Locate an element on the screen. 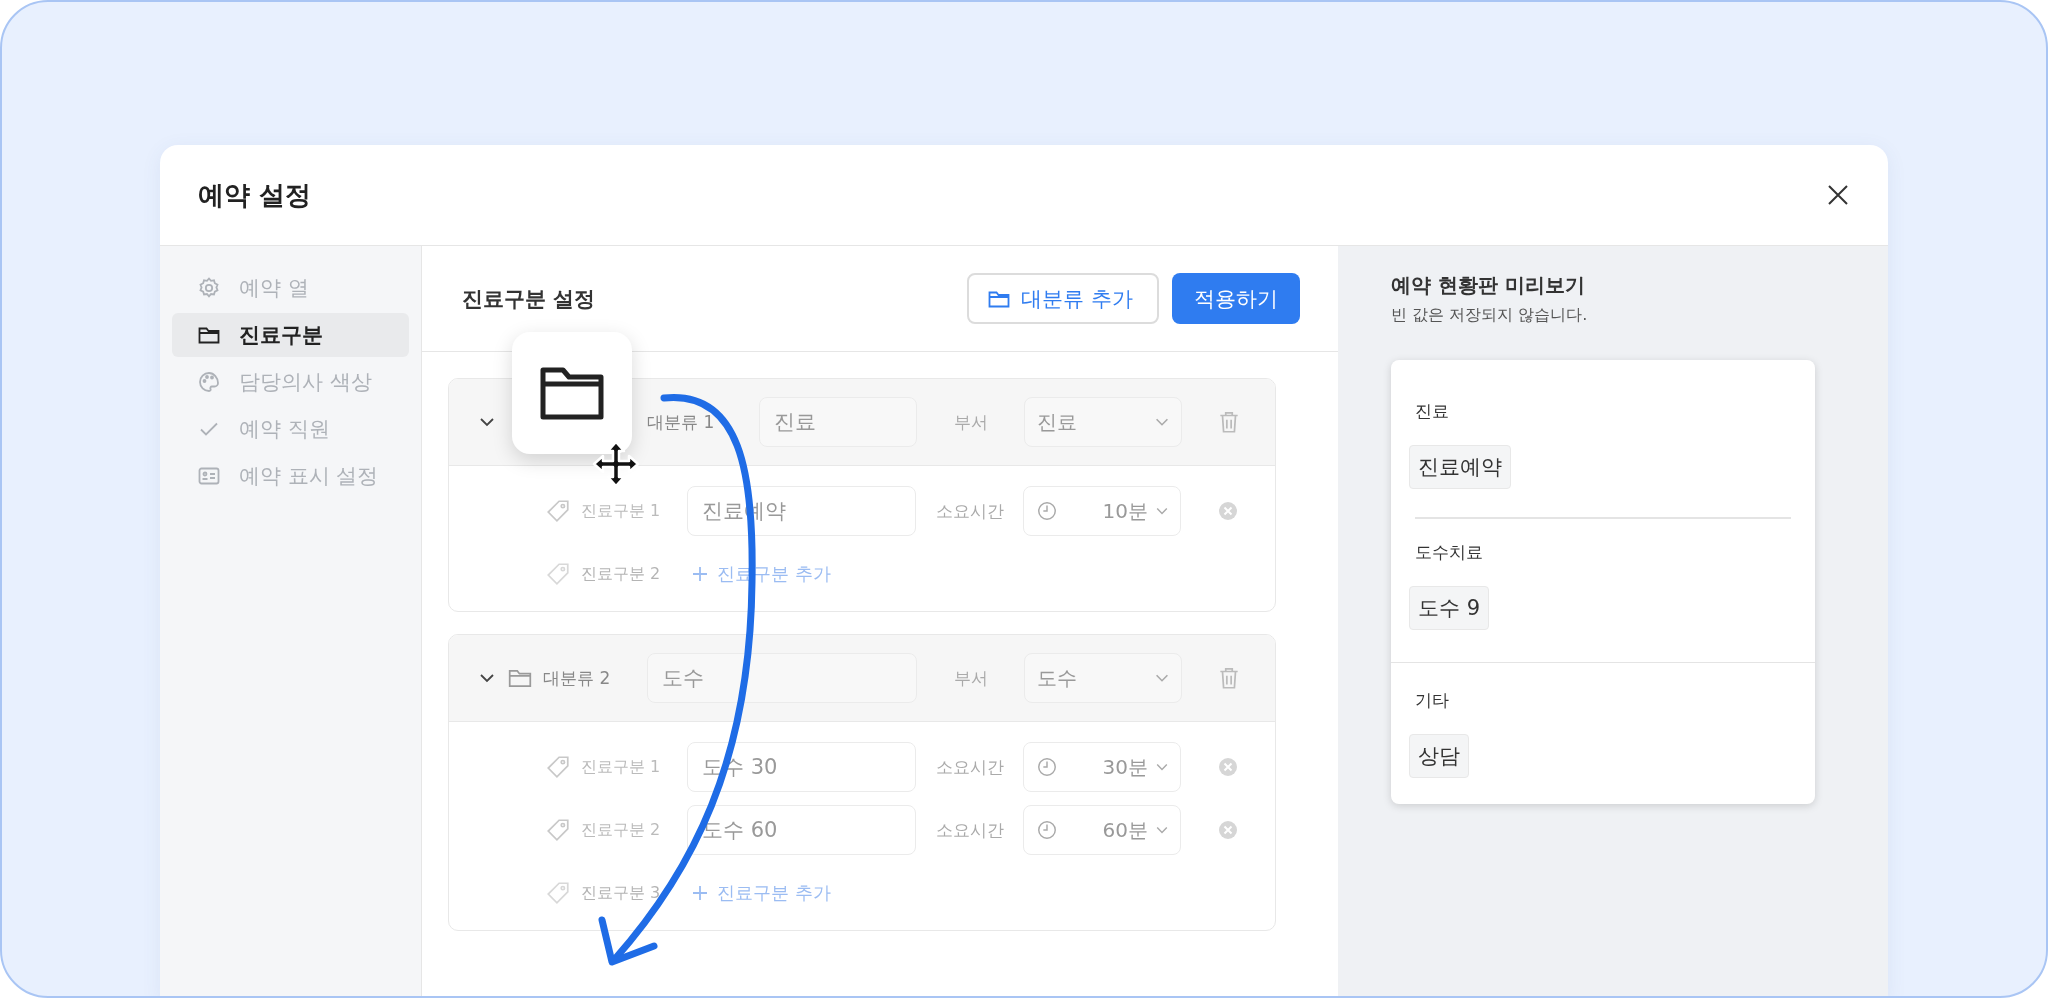 The width and height of the screenshot is (2048, 998). section-title: 진료구분 설정 is located at coordinates (529, 299).